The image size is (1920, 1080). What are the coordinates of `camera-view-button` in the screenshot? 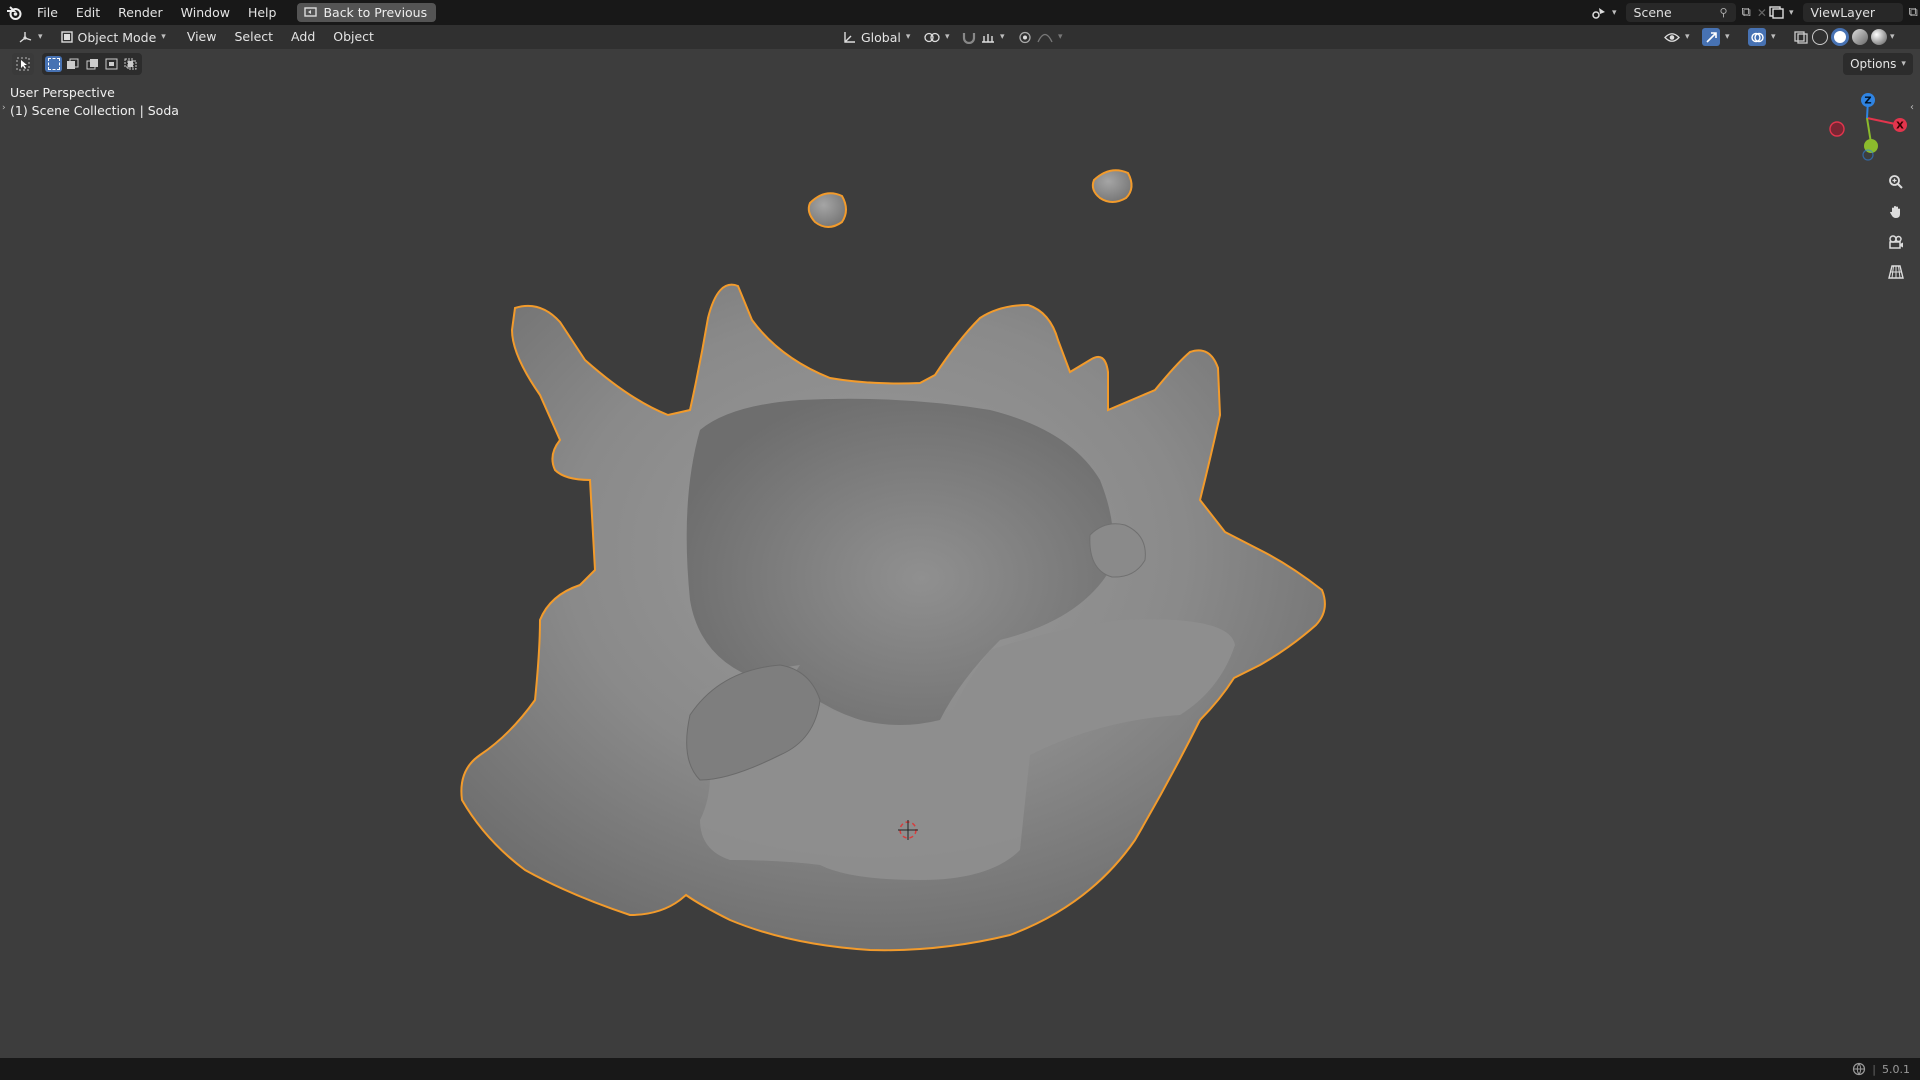 It's located at (1896, 242).